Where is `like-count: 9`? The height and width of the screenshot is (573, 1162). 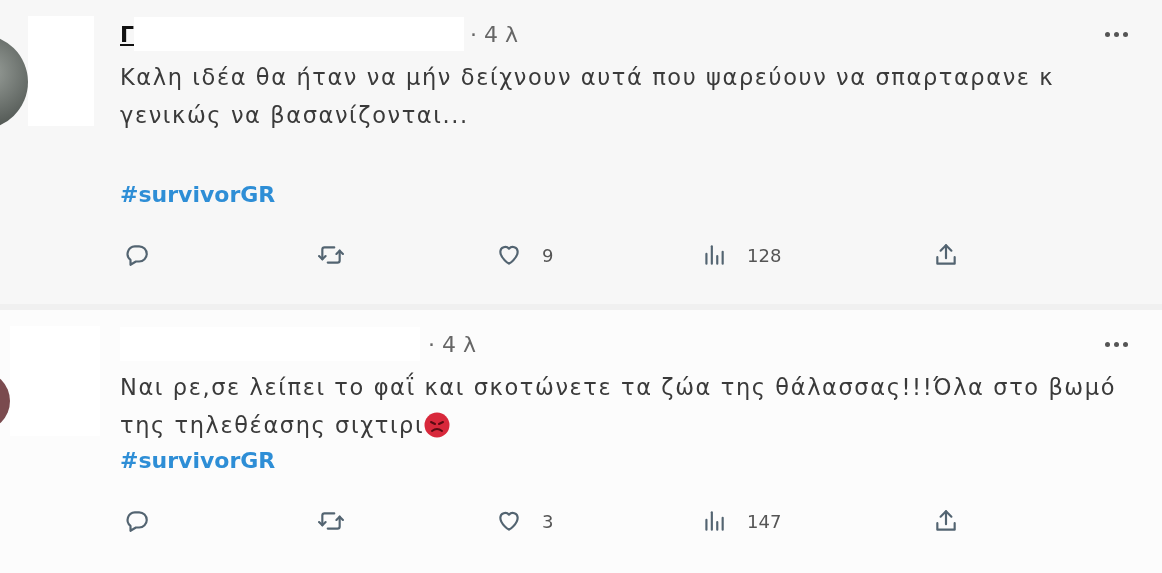
like-count: 9 is located at coordinates (548, 255).